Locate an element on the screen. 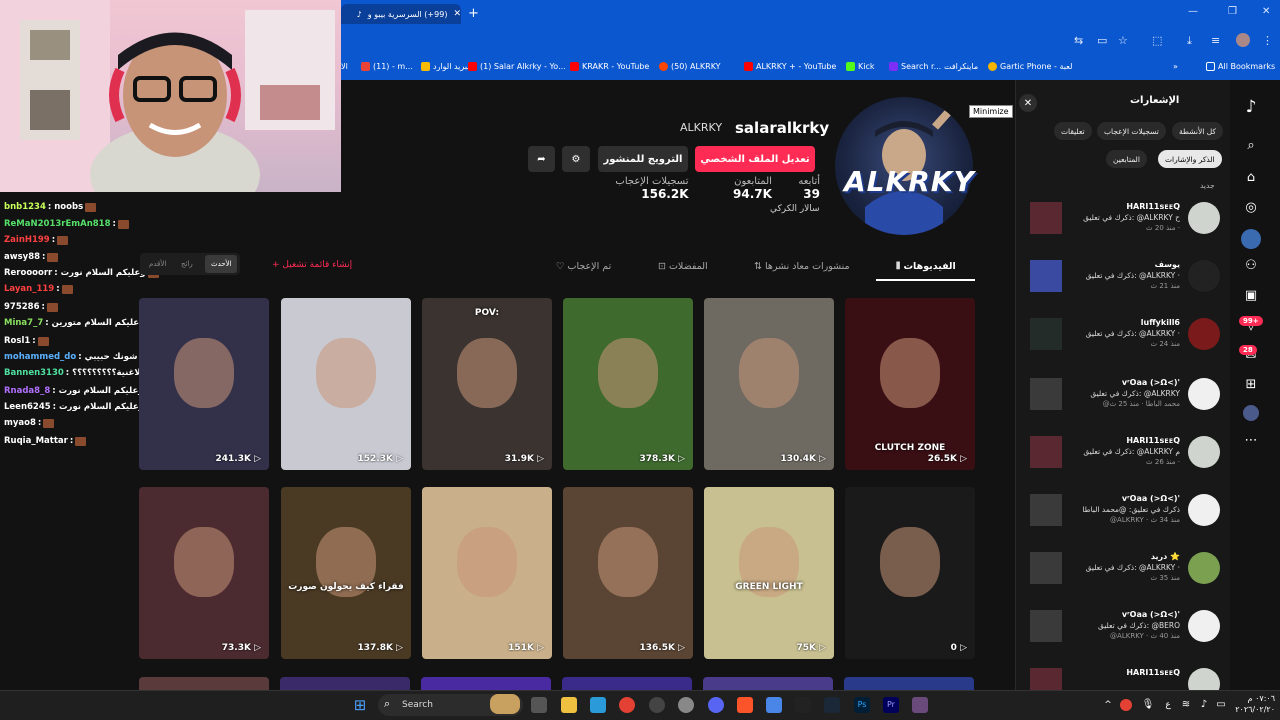  promote-post-button: الترويج للمنشور is located at coordinates (643, 159).